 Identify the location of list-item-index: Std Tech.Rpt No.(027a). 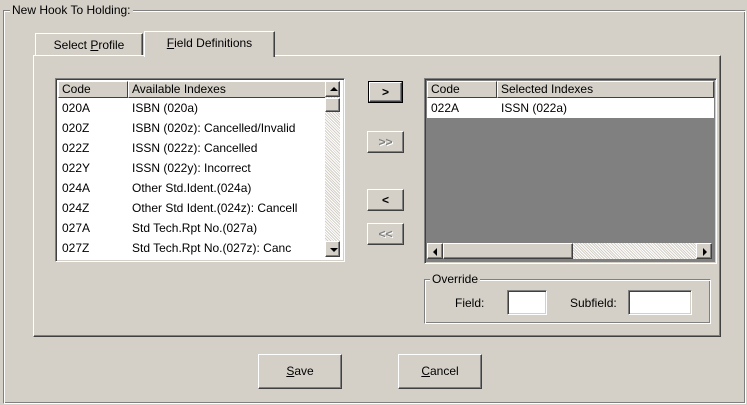
(195, 228).